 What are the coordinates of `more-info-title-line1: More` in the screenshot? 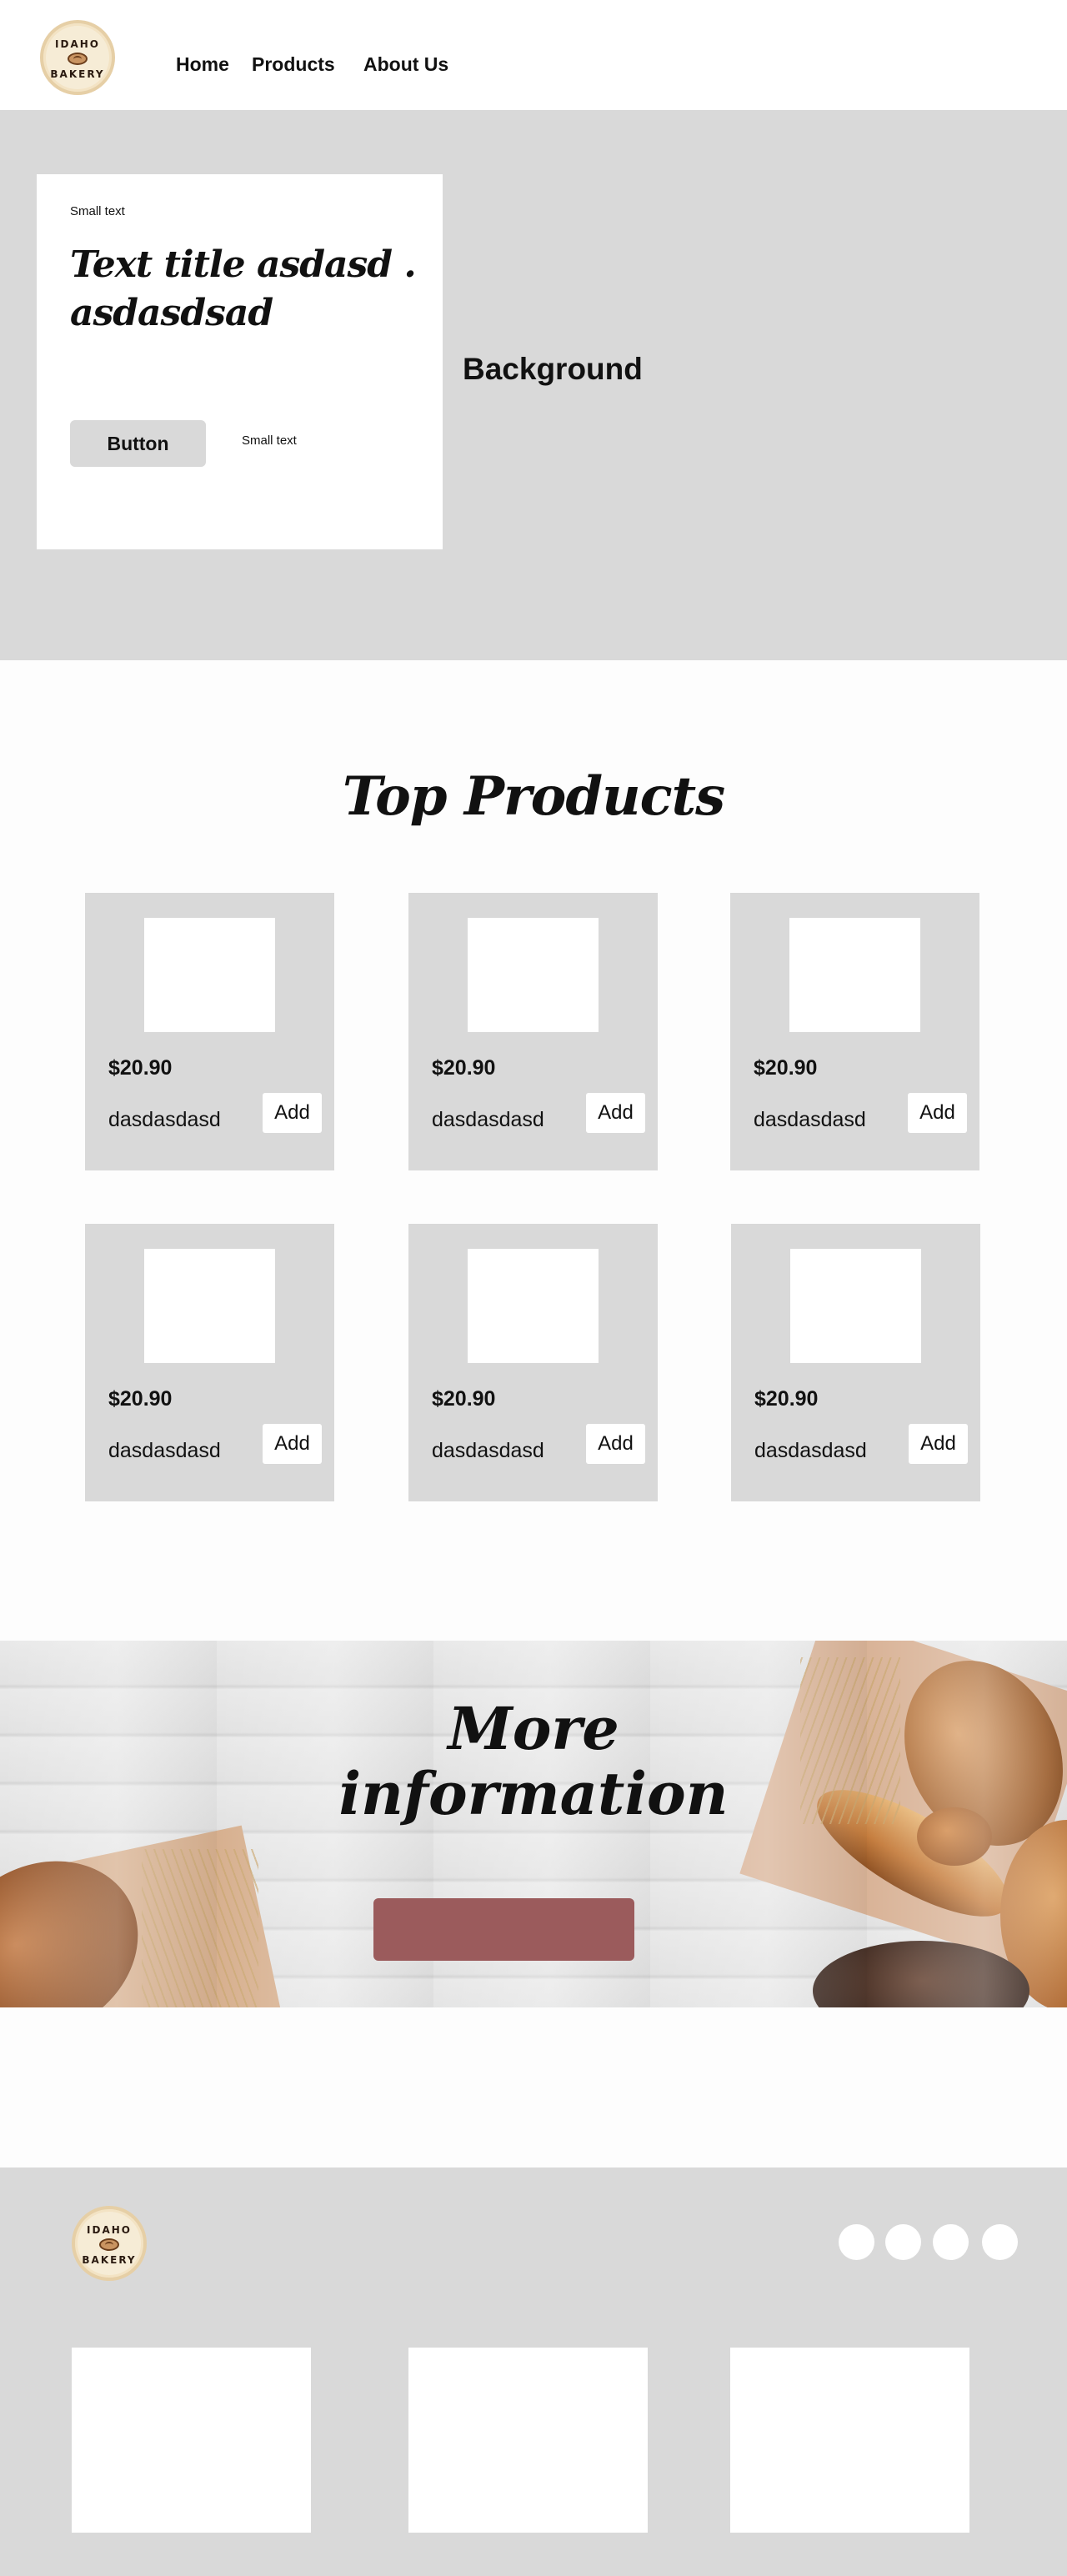 It's located at (533, 1728).